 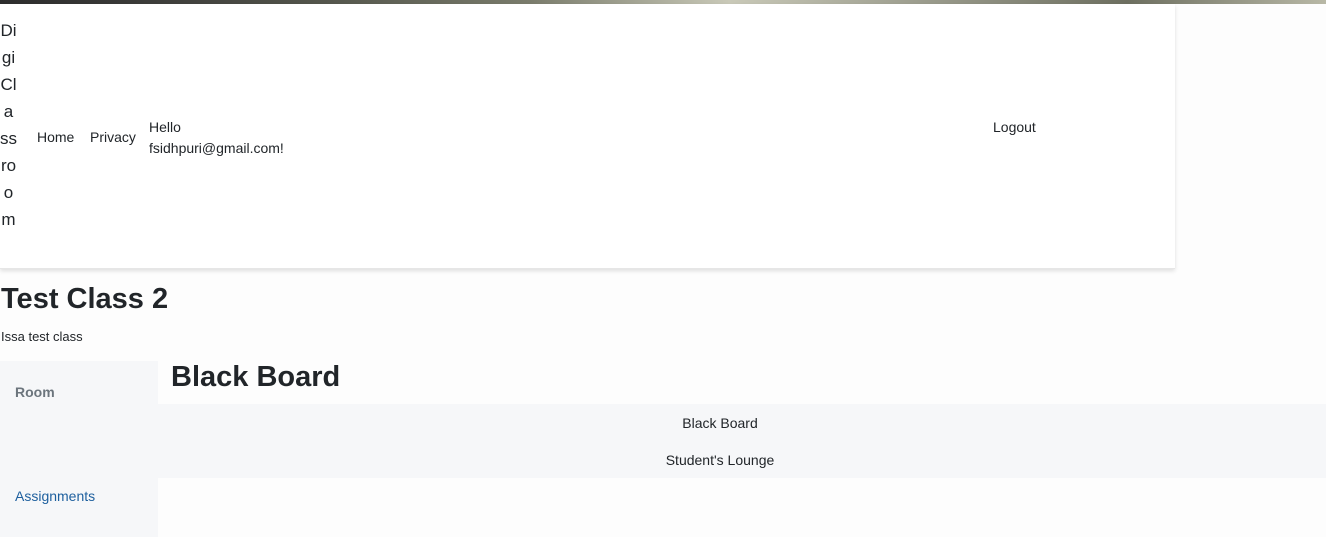 What do you see at coordinates (55, 137) in the screenshot?
I see `nav-home-link: Home` at bounding box center [55, 137].